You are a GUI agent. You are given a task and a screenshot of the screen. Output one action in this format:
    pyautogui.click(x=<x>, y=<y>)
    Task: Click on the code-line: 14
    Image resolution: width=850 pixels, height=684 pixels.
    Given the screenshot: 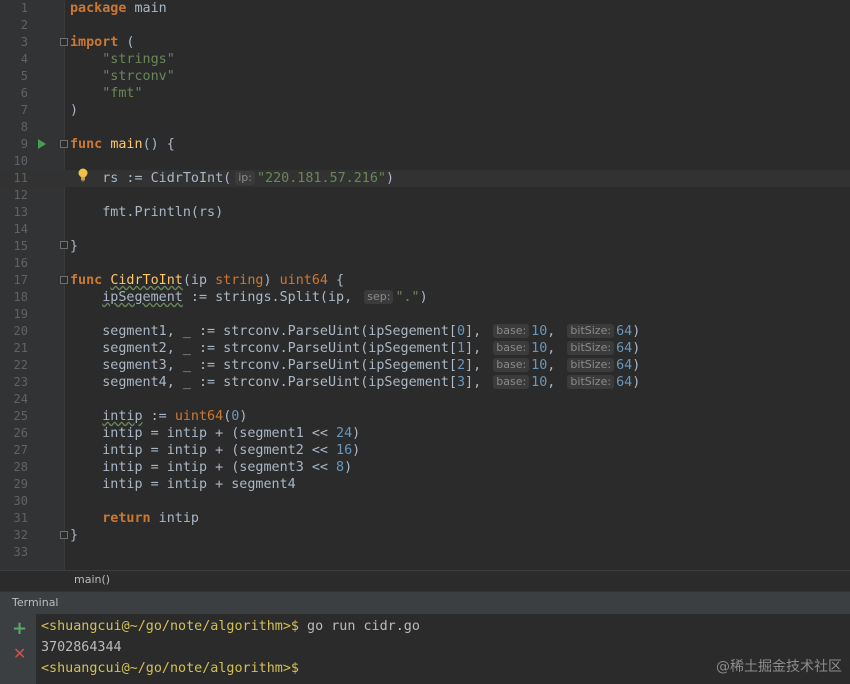 What is the action you would take?
    pyautogui.click(x=425, y=229)
    